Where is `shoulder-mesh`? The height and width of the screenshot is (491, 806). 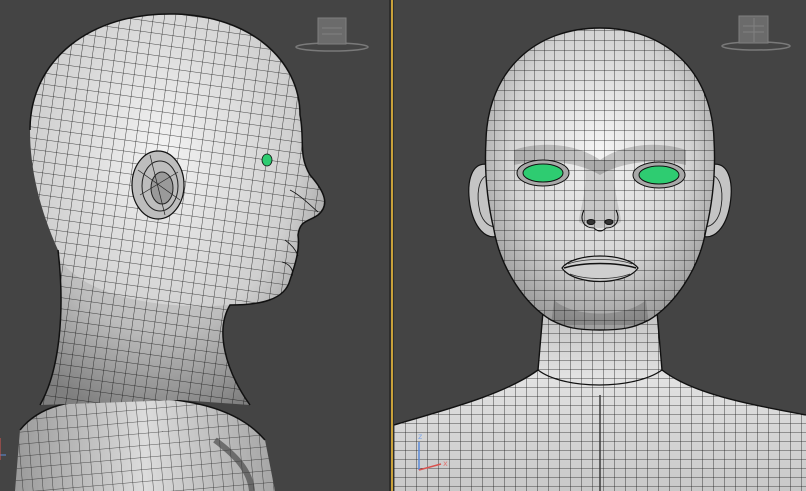
shoulder-mesh is located at coordinates (145, 443).